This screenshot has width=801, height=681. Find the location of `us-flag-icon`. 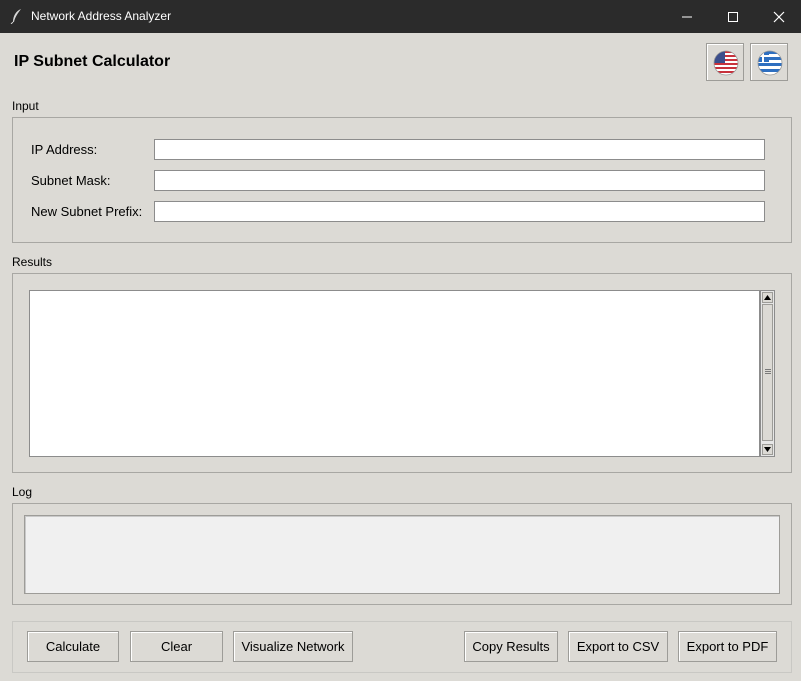

us-flag-icon is located at coordinates (726, 63).